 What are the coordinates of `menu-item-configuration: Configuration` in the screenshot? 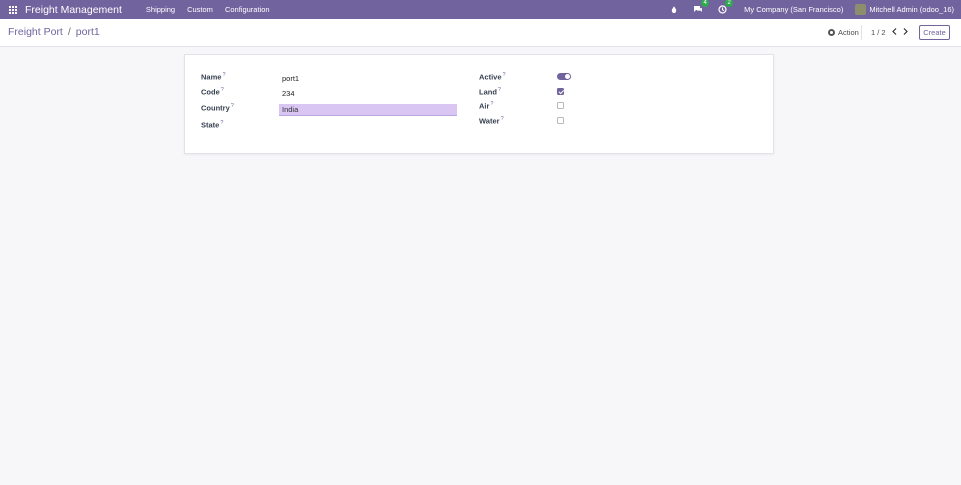 It's located at (247, 9).